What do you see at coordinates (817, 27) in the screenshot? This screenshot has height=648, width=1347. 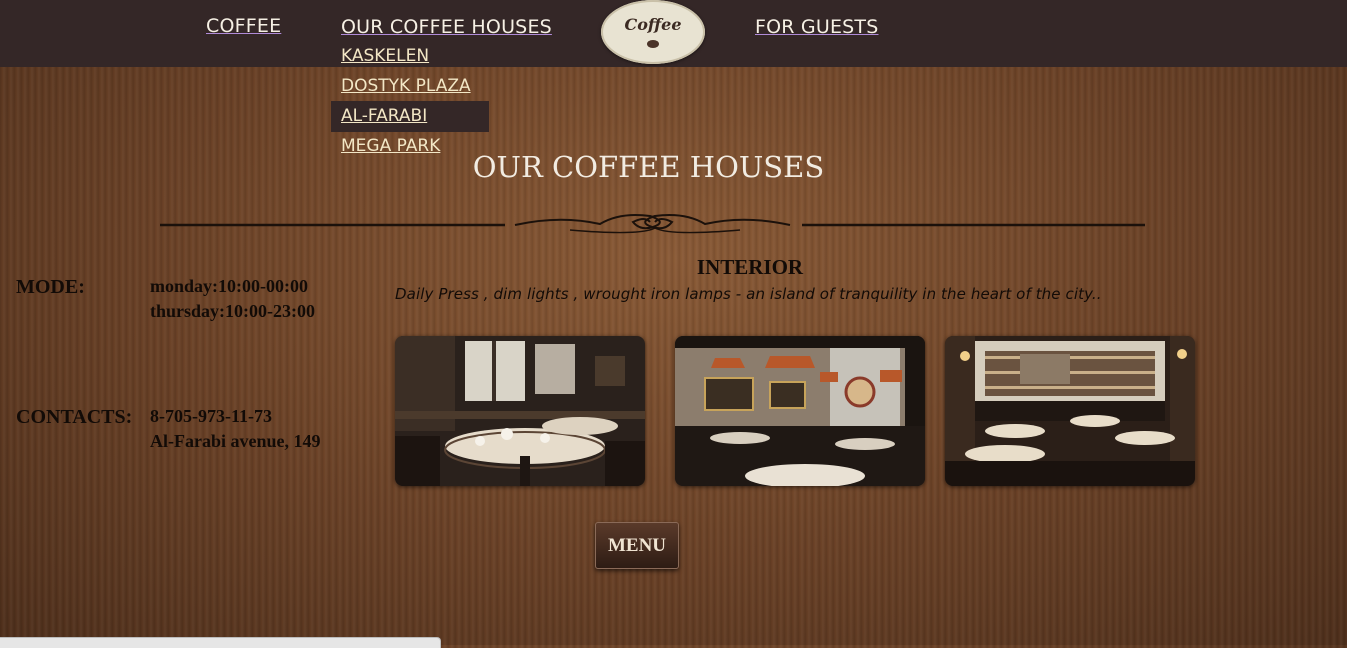 I see `nav-link-for-guests: FOR GUESTS` at bounding box center [817, 27].